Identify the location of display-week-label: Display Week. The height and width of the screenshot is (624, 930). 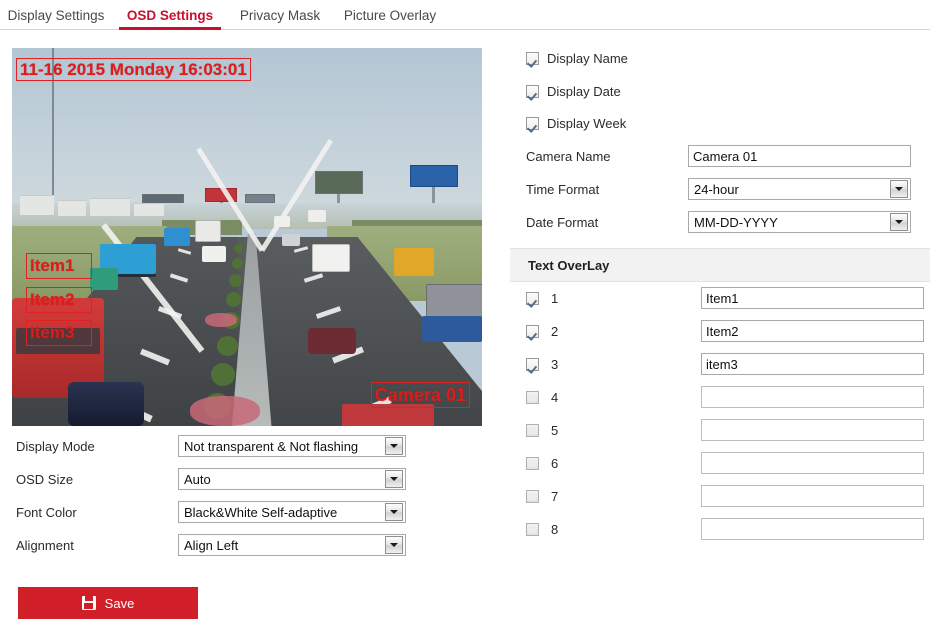
(587, 123).